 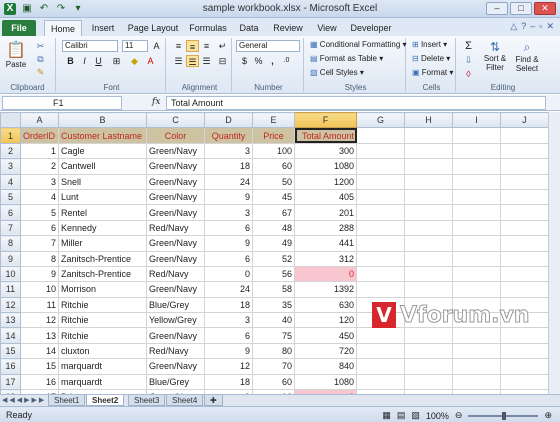 I want to click on cell: 6, so click(x=228, y=258).